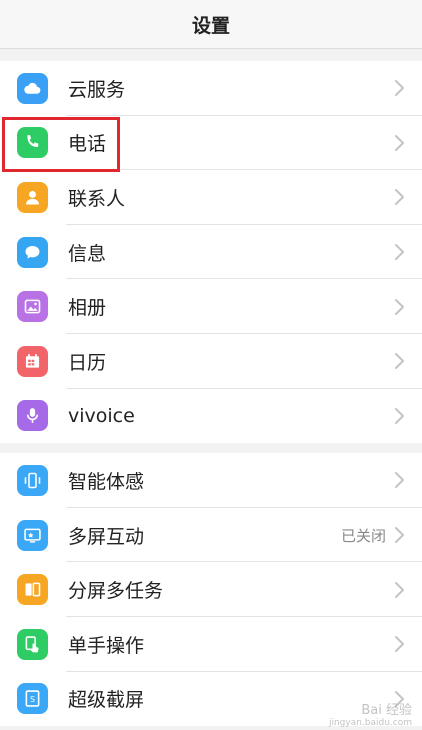  I want to click on settings-row-split-screen: 分屏多任务, so click(211, 589).